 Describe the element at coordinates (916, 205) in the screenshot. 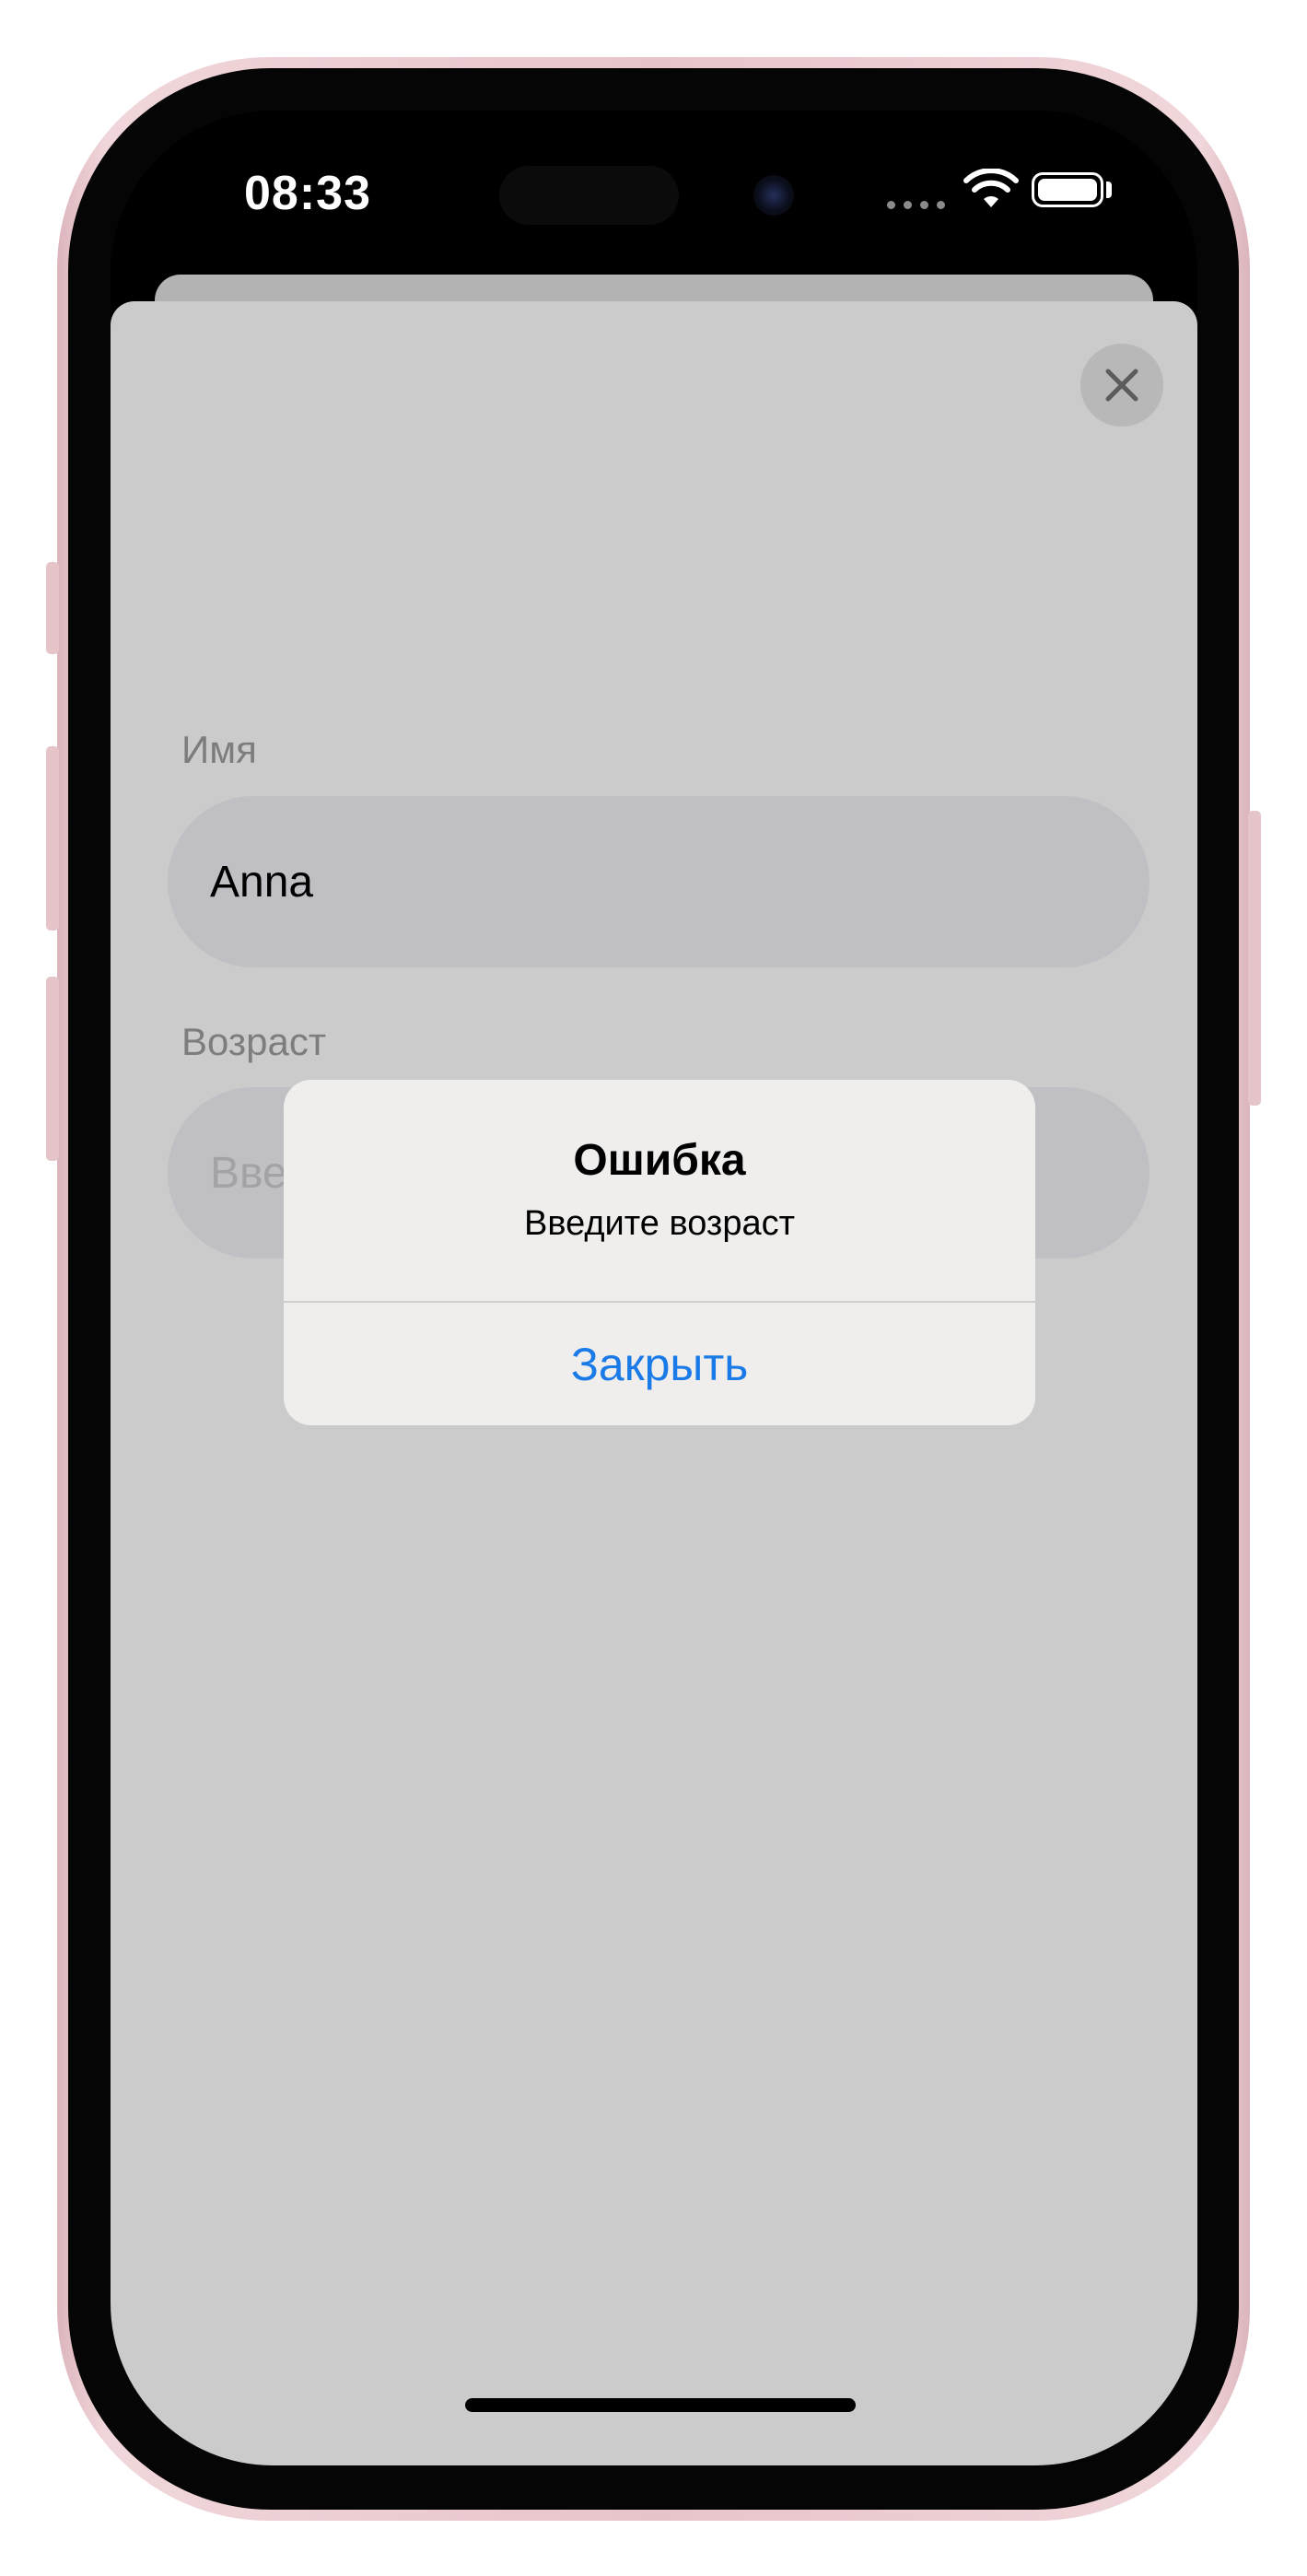

I see `cellular-dots-icon` at that location.